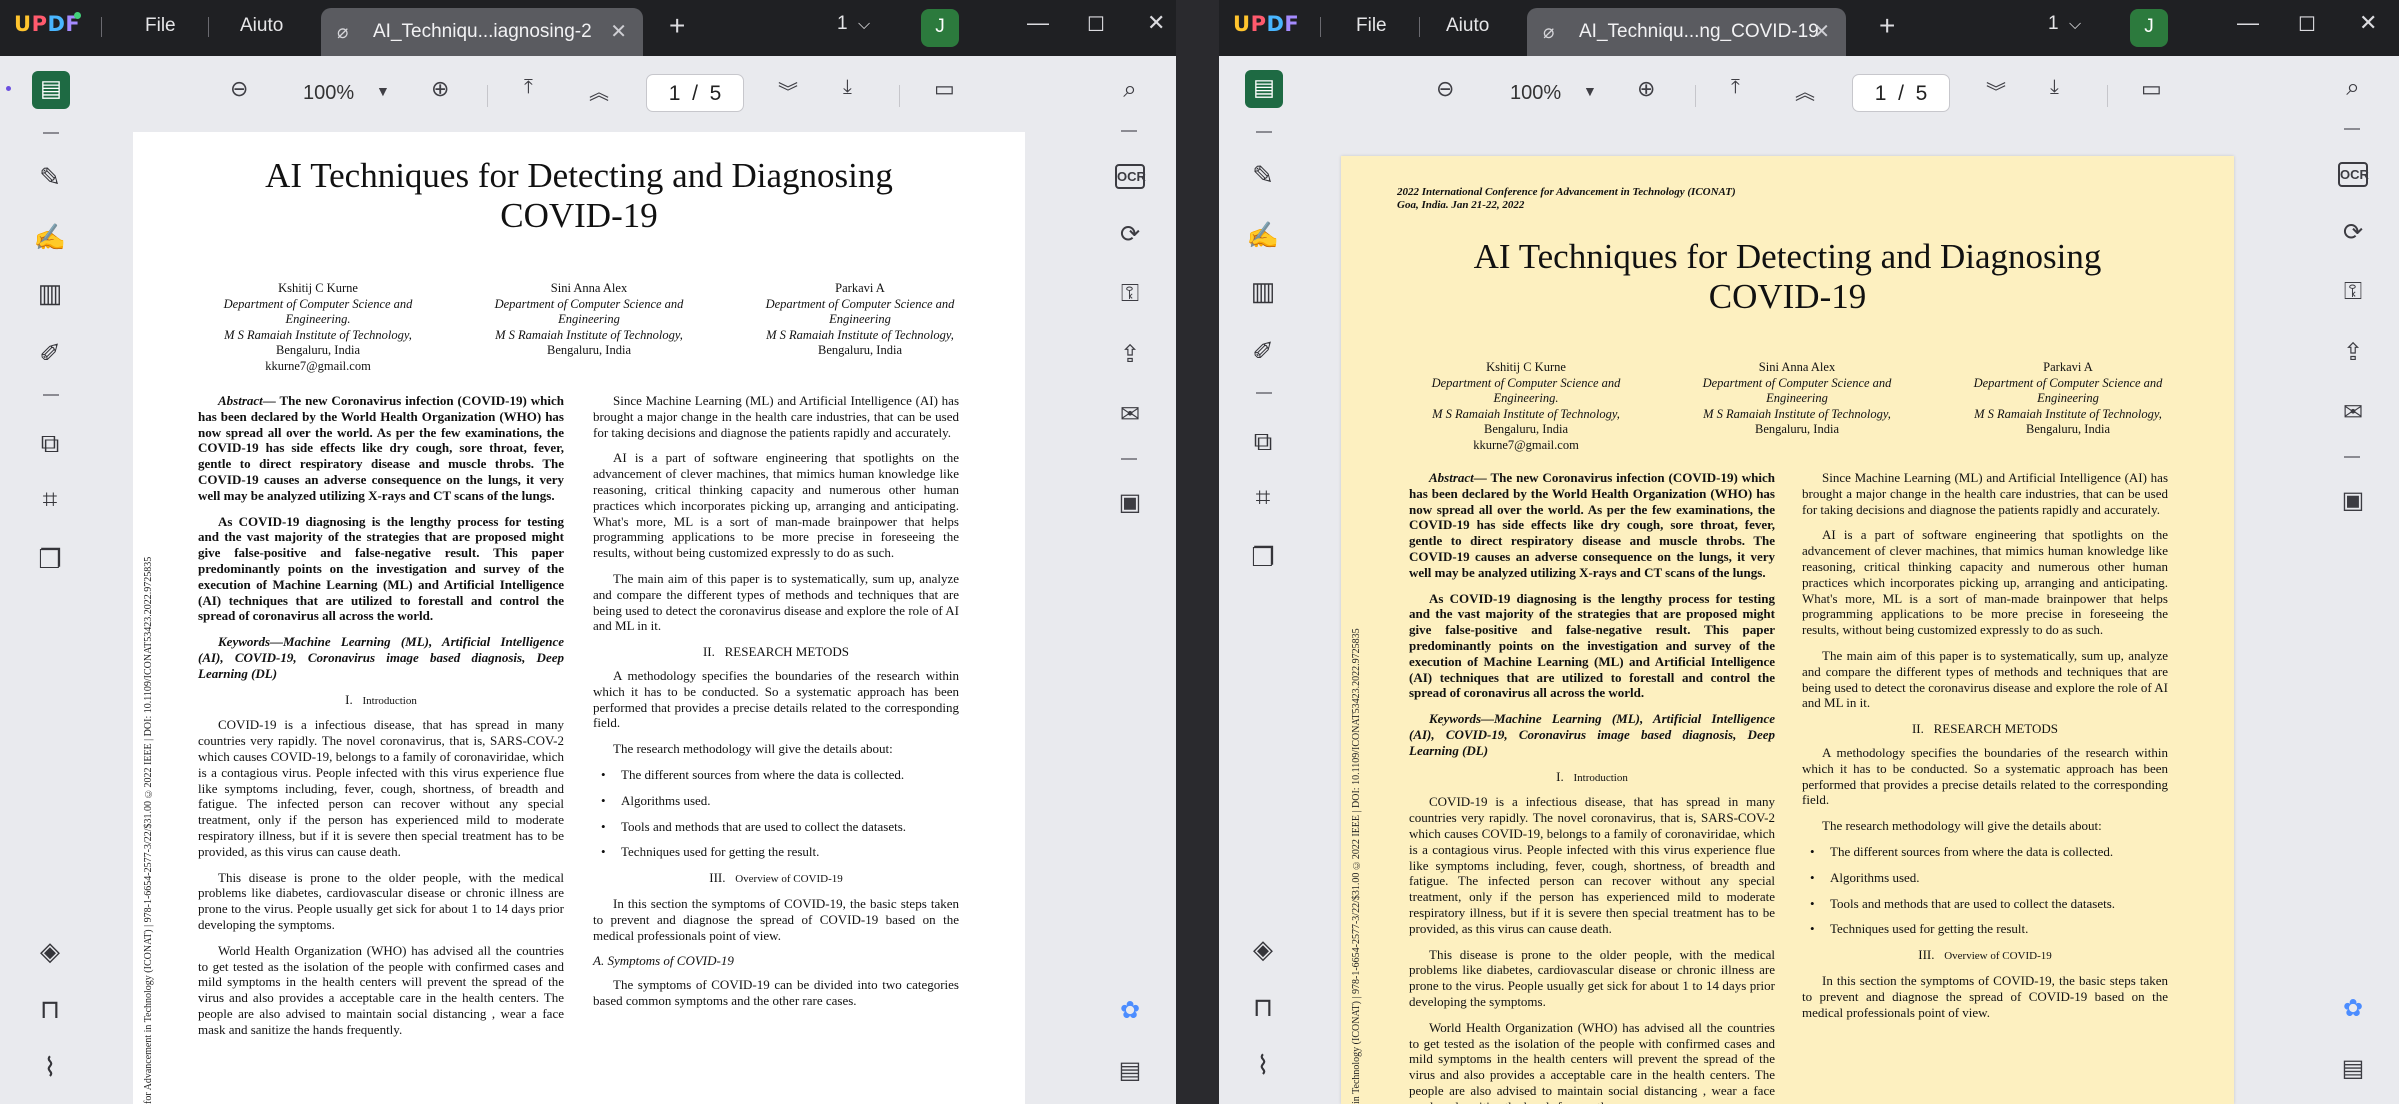 Image resolution: width=2399 pixels, height=1104 pixels. I want to click on document-tab: ⌀ AI_Techniqu...iagnosing-2 ✕, so click(482, 32).